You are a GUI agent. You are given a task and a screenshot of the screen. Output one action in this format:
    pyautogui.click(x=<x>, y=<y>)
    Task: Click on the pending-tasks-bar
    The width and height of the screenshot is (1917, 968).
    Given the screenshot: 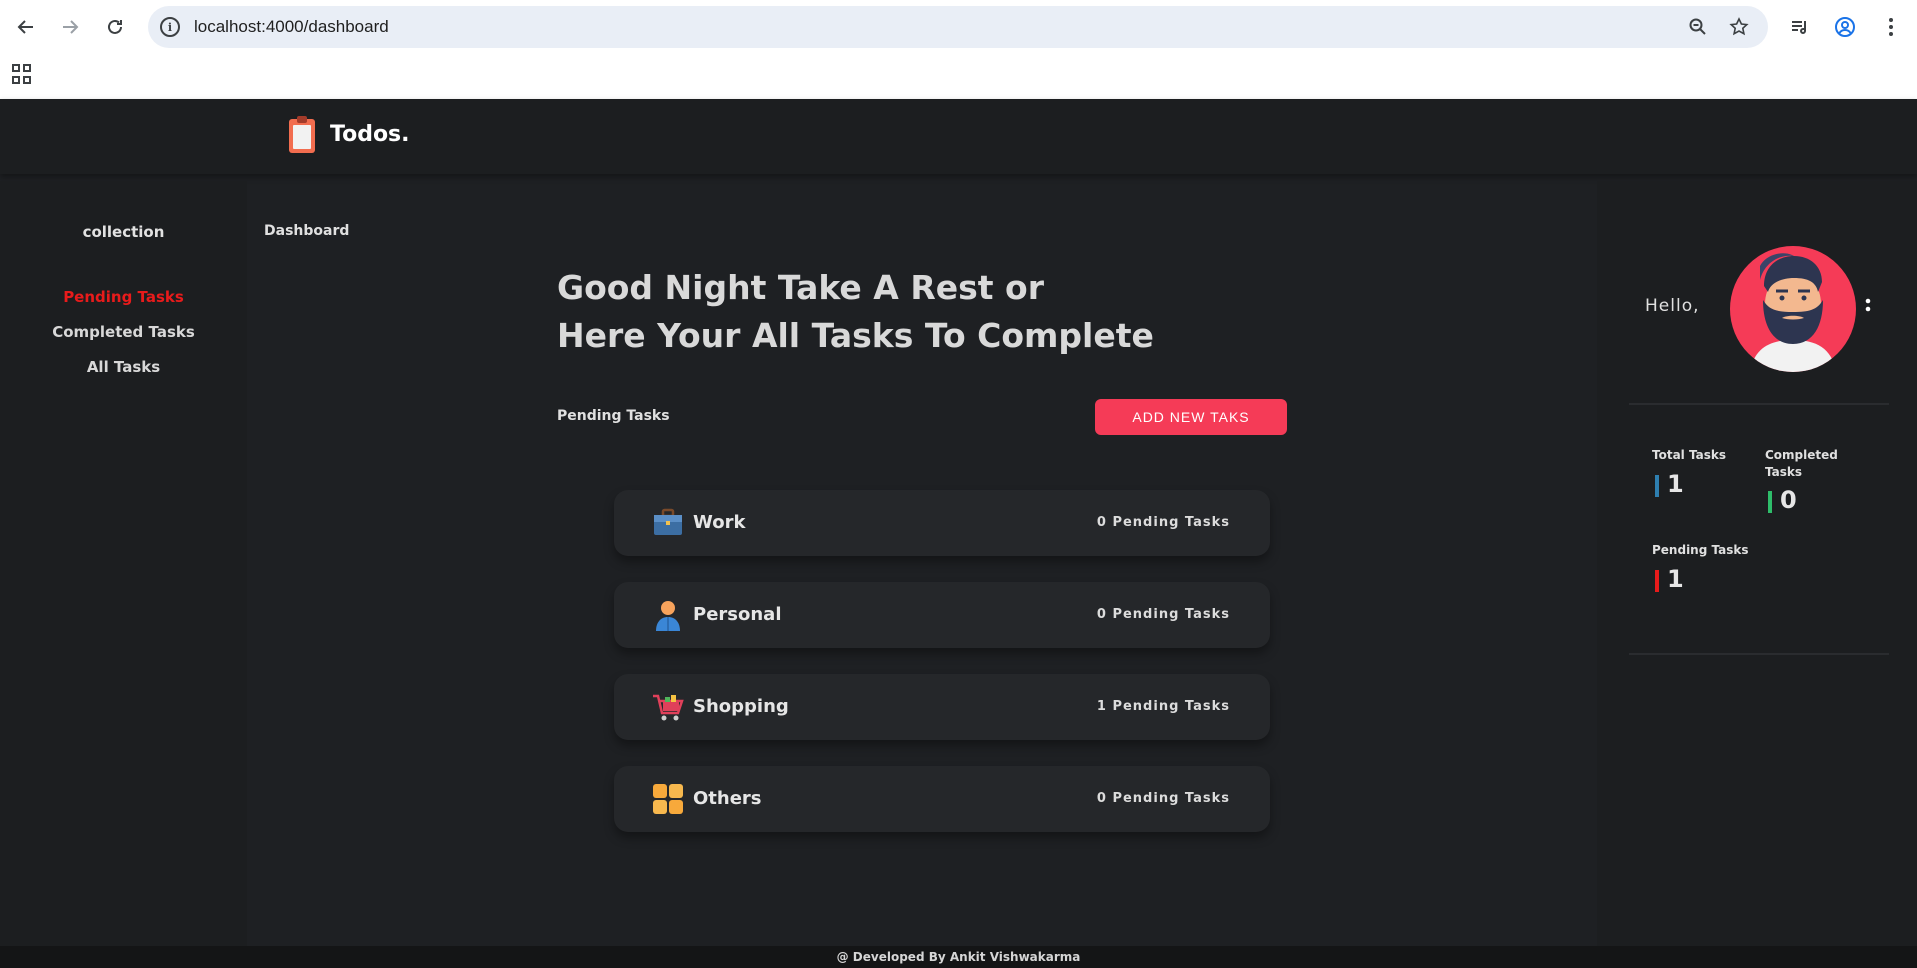 What is the action you would take?
    pyautogui.click(x=1657, y=581)
    